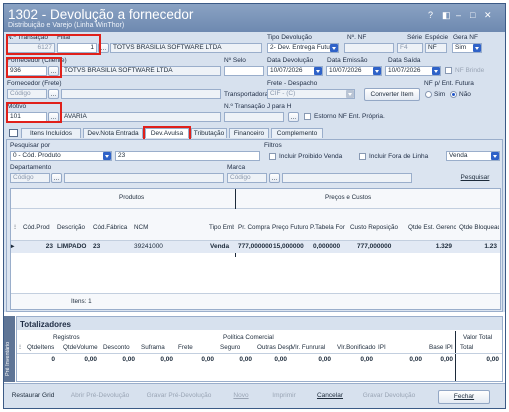 The image size is (509, 412). Describe the element at coordinates (100, 397) in the screenshot. I see `abrir-pre-devolucao-button: Abrir Pré-Devolução` at that location.